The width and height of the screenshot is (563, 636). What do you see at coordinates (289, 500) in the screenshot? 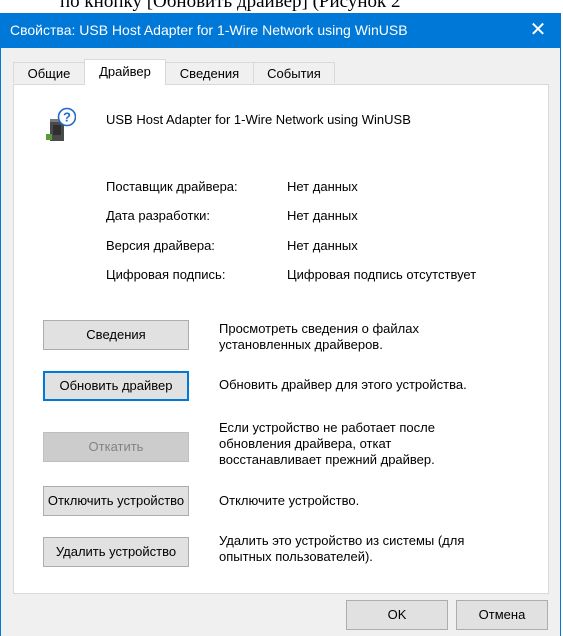
I see `disable-device-description: Отключите устройство.` at bounding box center [289, 500].